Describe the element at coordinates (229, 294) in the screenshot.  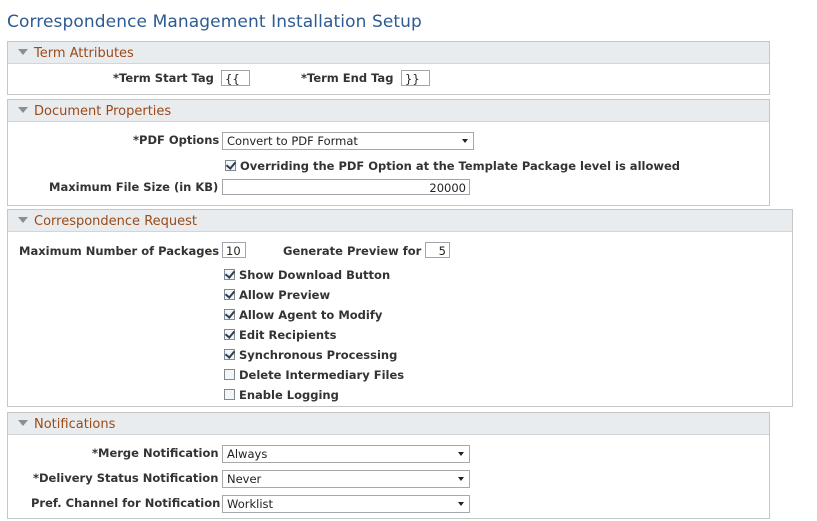
I see `allow-preview-checkbox` at that location.